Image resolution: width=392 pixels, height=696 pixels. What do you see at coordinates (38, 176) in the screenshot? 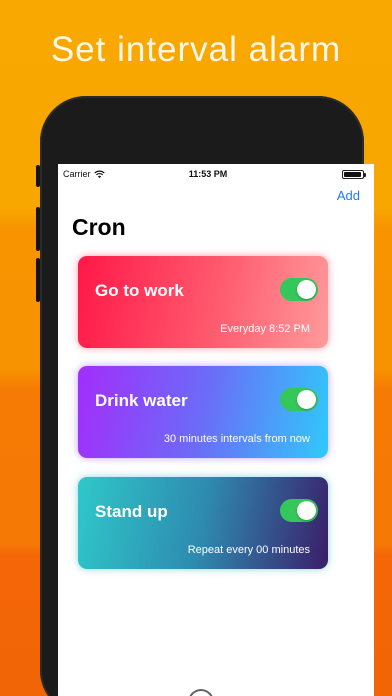
I see `phone-mute-switch` at bounding box center [38, 176].